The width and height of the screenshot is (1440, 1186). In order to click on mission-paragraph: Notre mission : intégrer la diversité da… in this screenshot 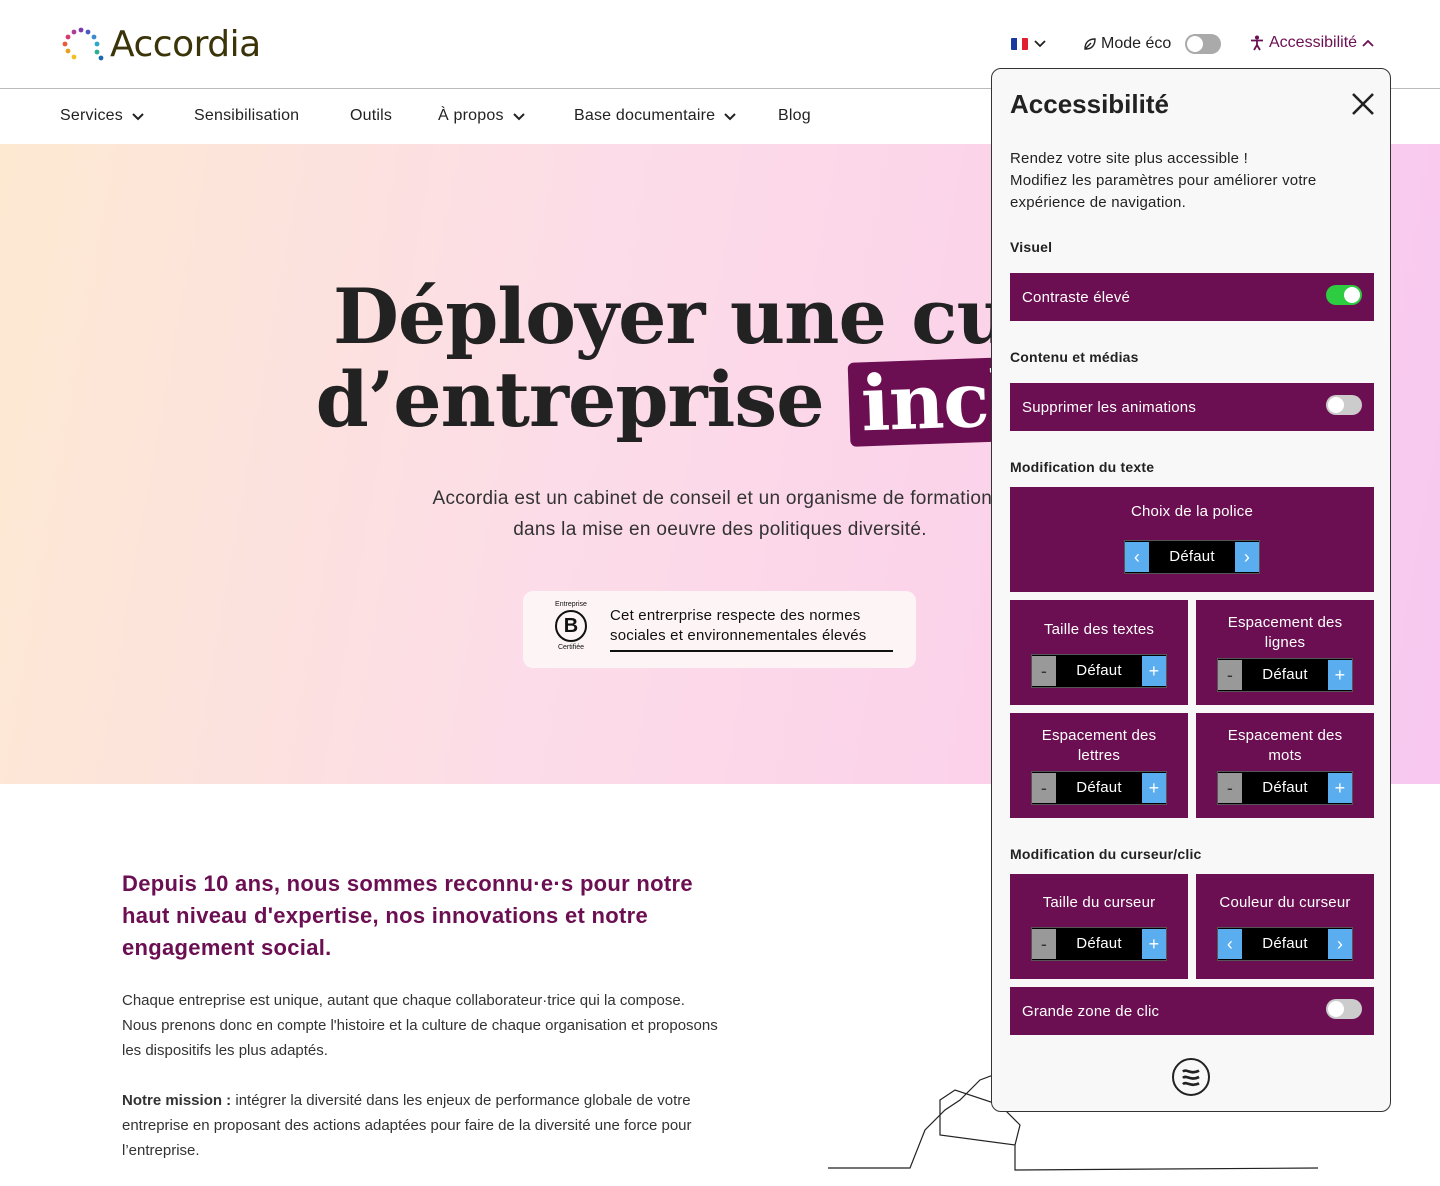, I will do `click(407, 1125)`.